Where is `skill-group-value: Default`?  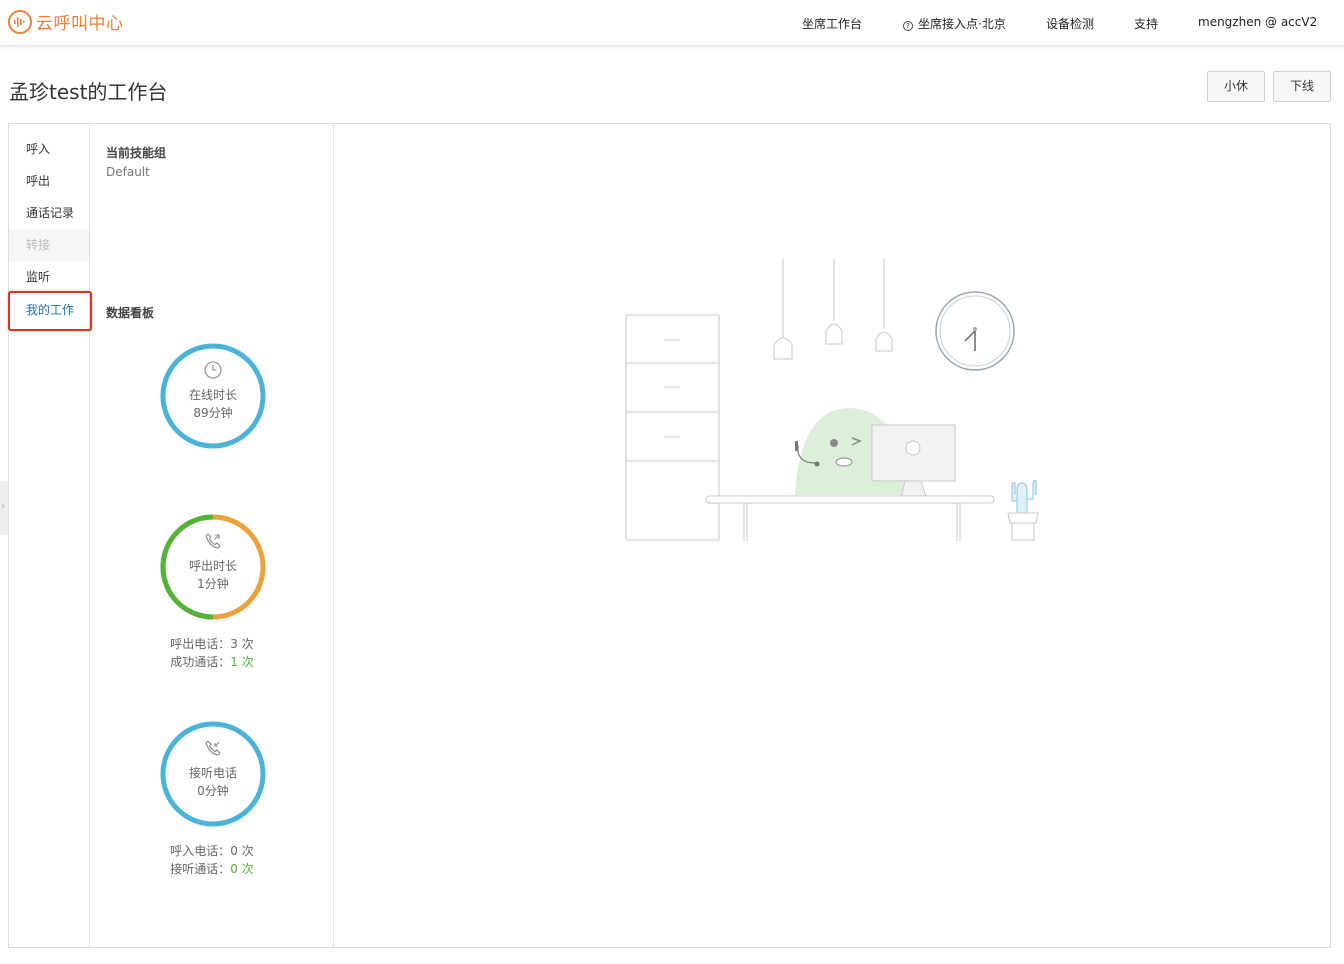
skill-group-value: Default is located at coordinates (128, 172).